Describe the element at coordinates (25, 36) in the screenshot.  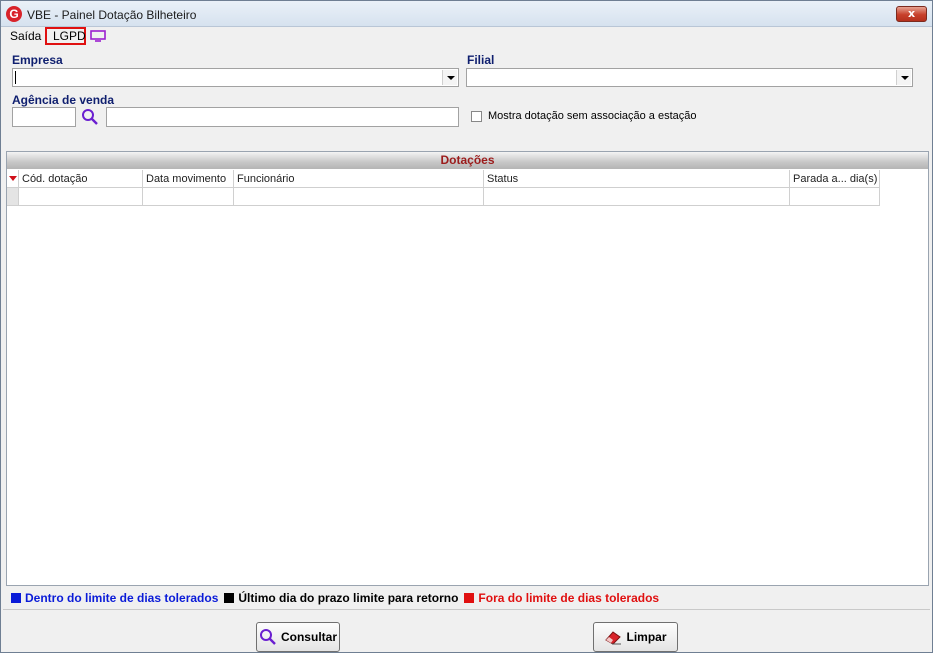
I see `menu-saida: Saída` at that location.